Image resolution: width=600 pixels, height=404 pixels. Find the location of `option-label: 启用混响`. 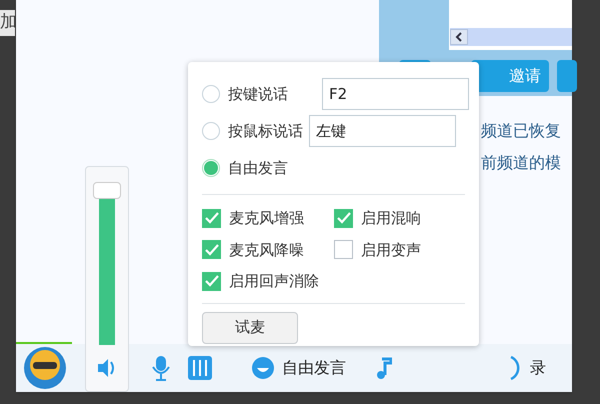

option-label: 启用混响 is located at coordinates (391, 218).